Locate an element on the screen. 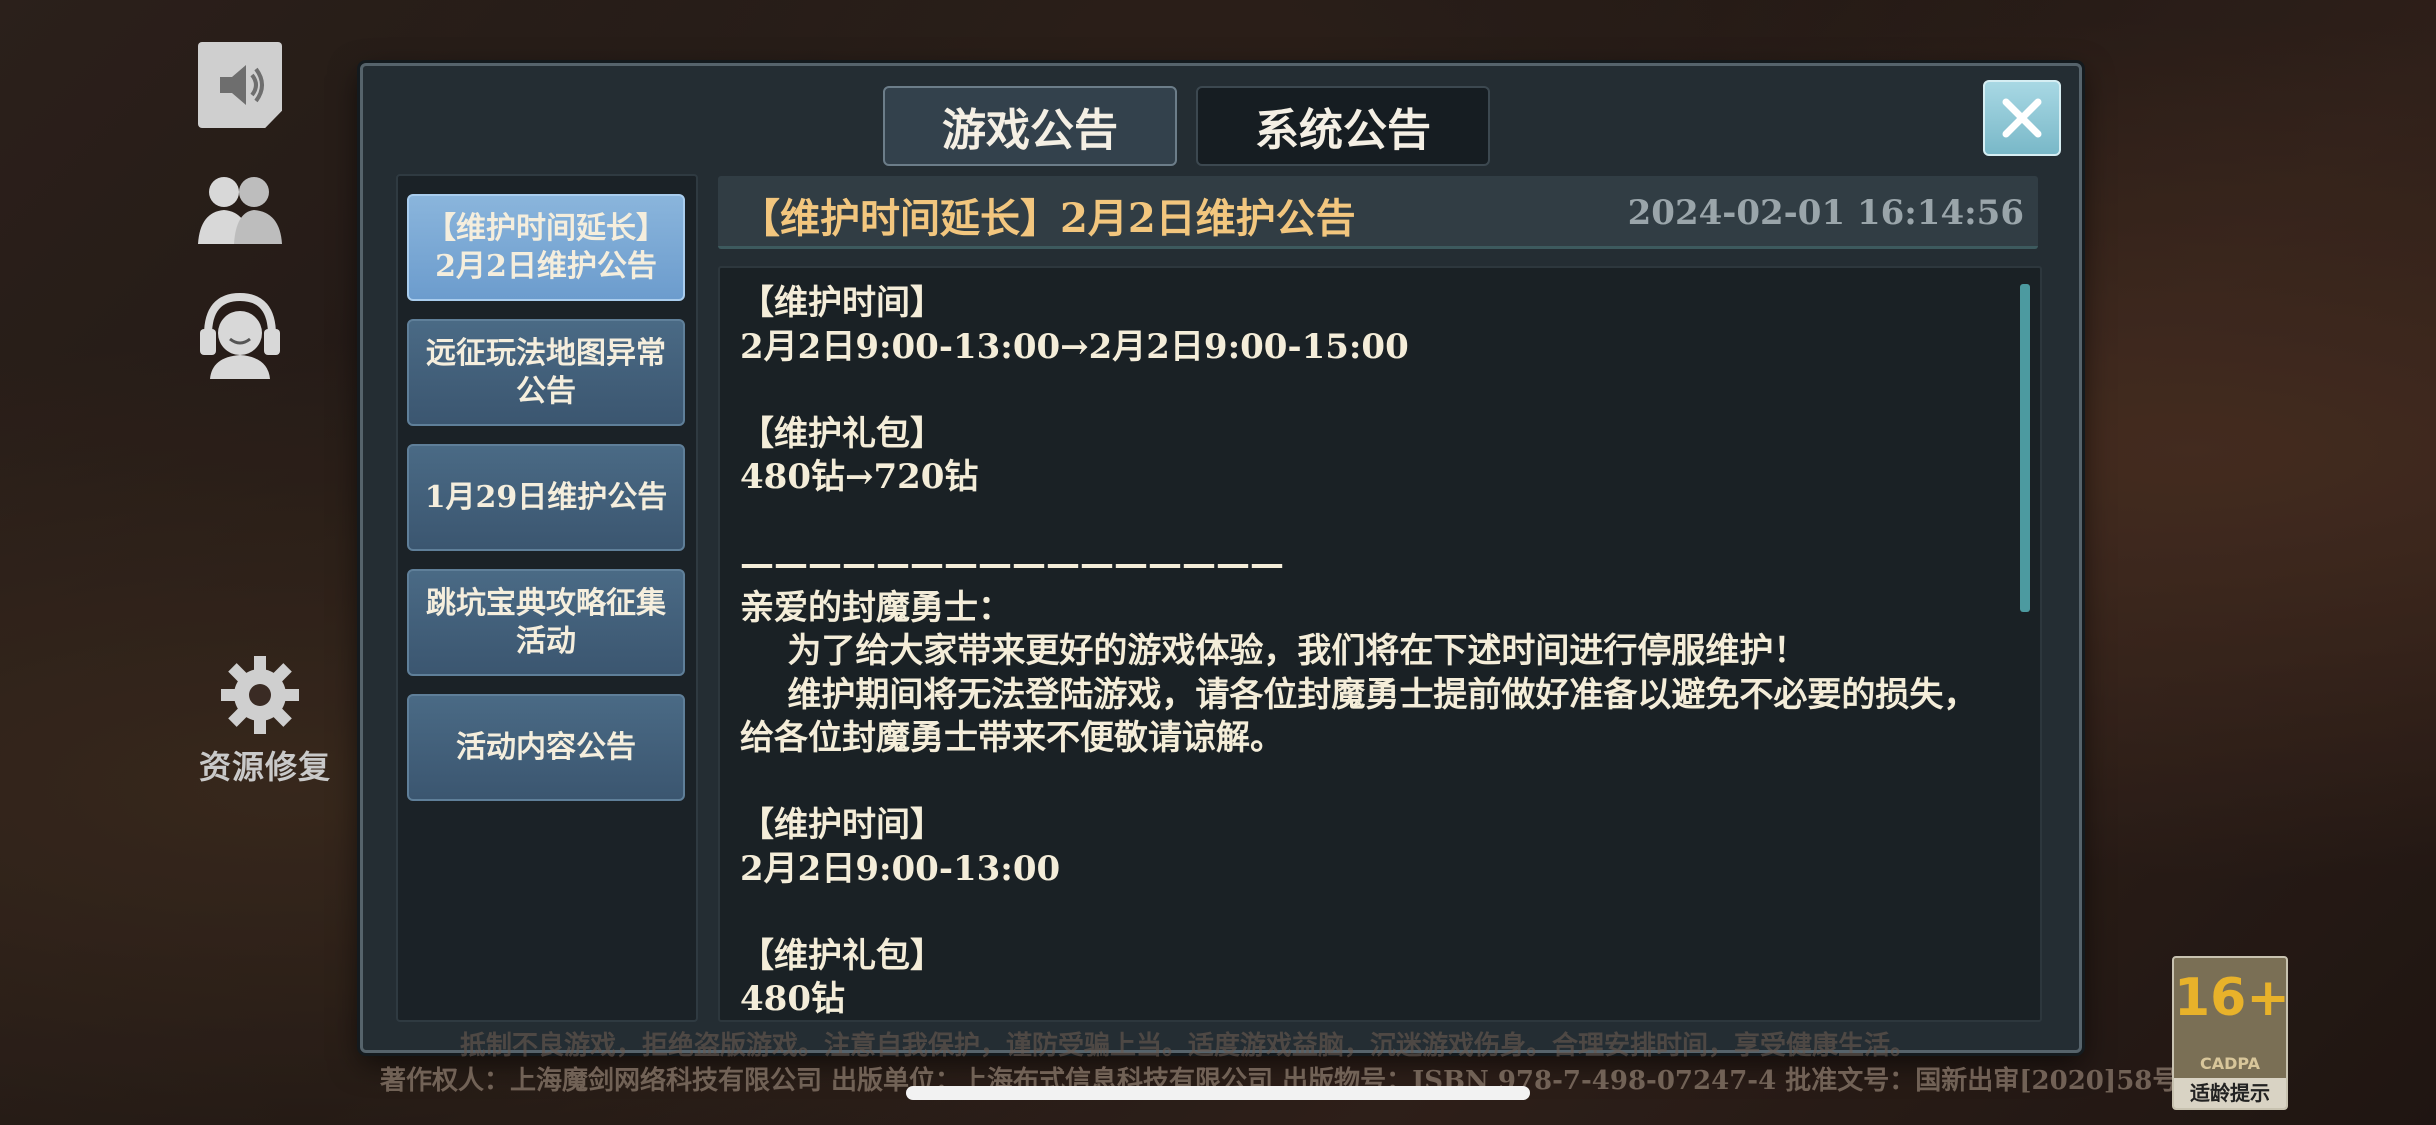 This screenshot has width=2436, height=1125. list-item-maintenance-extended: 【维护时间延长】2月2日维护公告 is located at coordinates (546, 247).